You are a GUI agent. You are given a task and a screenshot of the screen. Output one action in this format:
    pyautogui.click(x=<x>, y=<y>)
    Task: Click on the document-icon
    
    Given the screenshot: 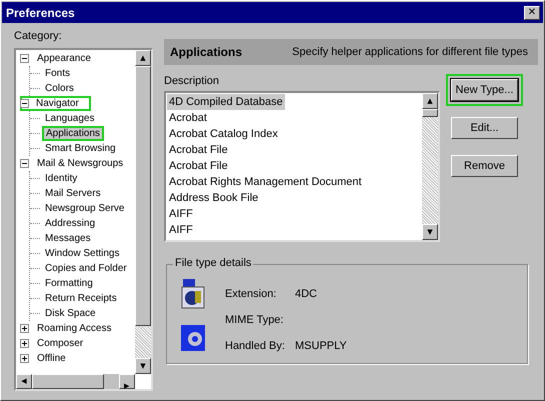 What is the action you would take?
    pyautogui.click(x=193, y=294)
    